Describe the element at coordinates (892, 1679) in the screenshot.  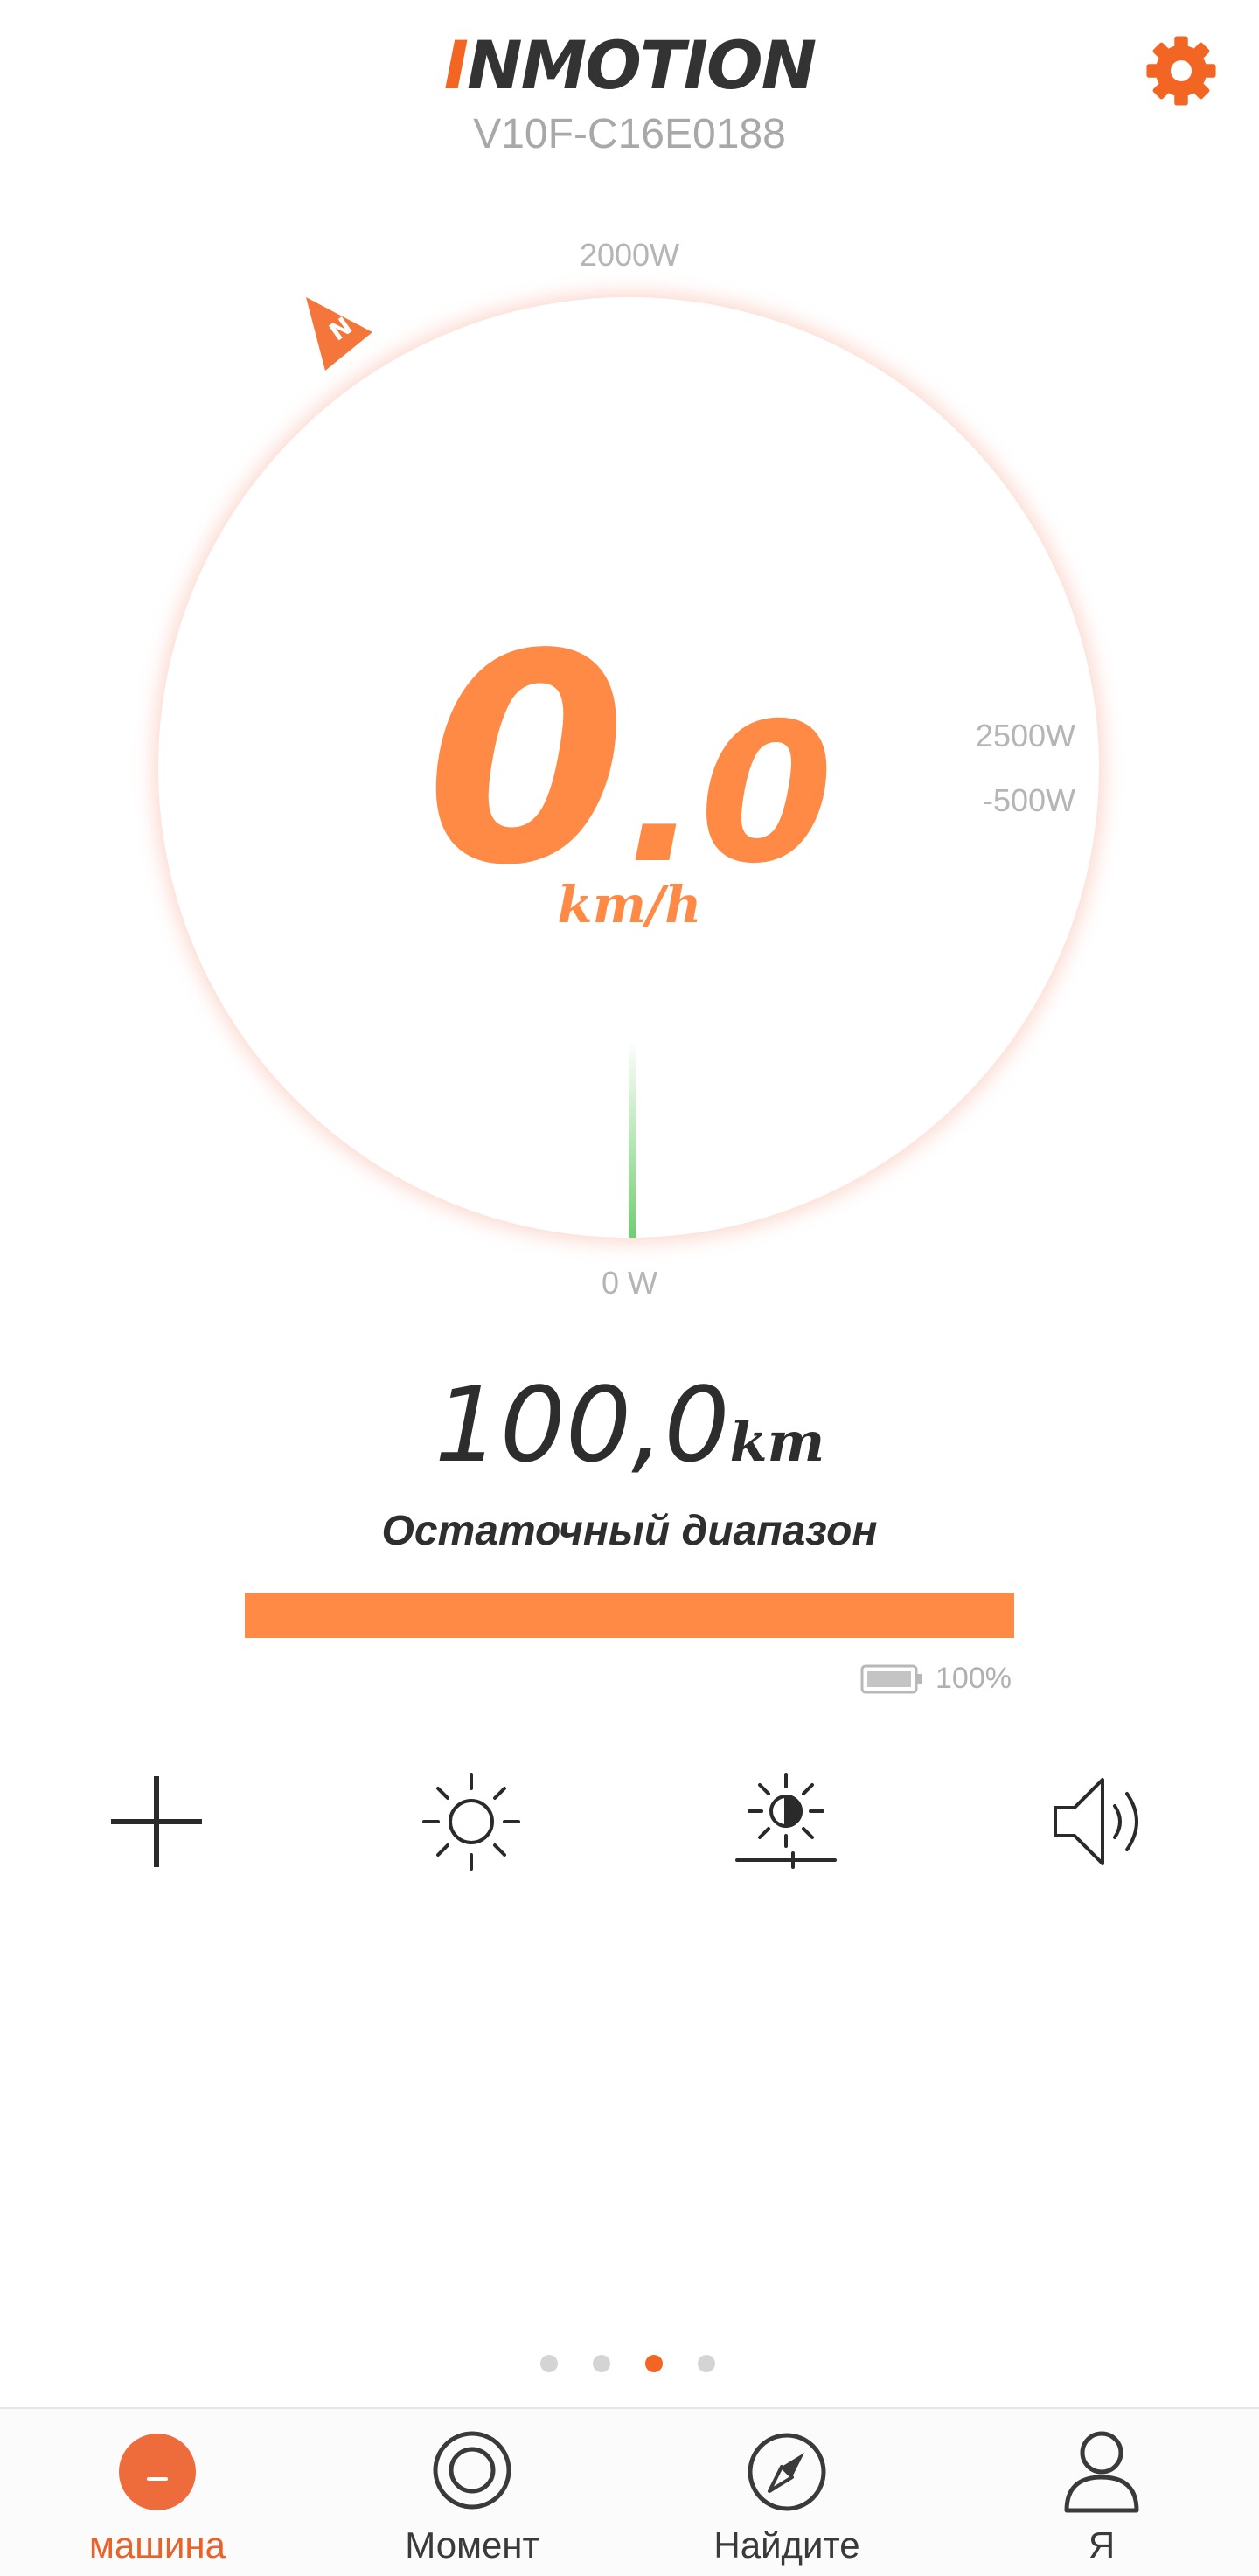
I see `battery-icon` at that location.